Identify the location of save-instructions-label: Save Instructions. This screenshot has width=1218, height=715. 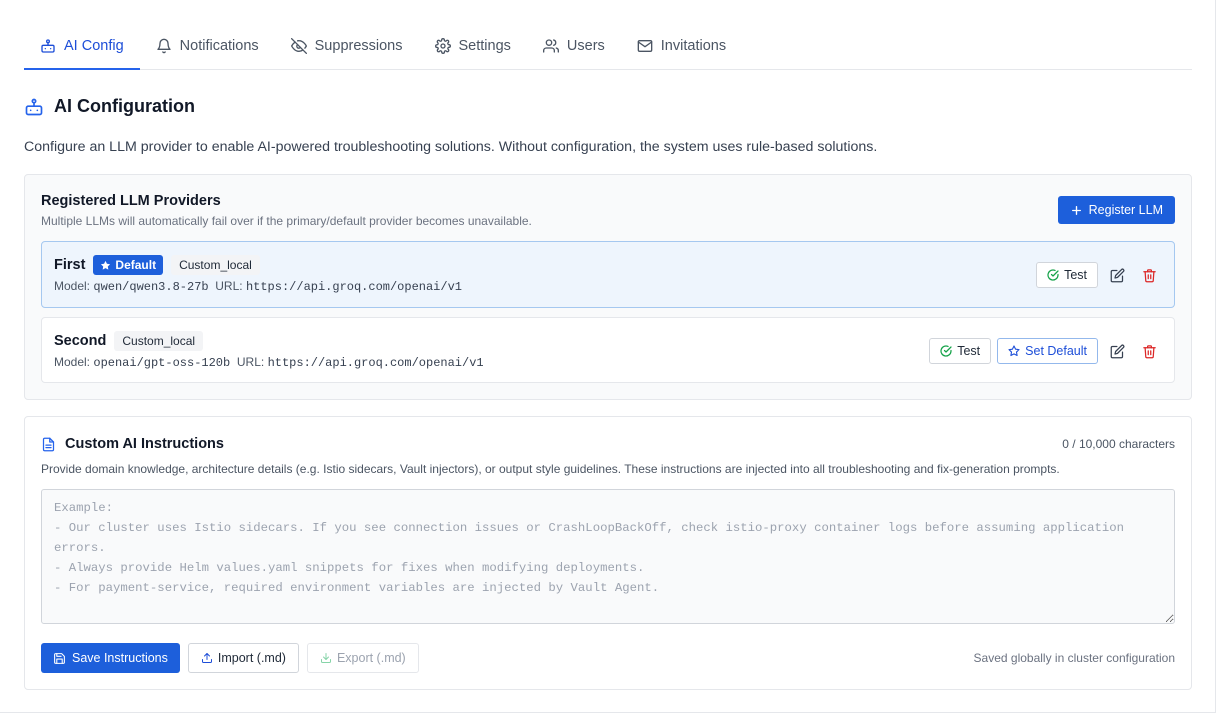
(120, 658).